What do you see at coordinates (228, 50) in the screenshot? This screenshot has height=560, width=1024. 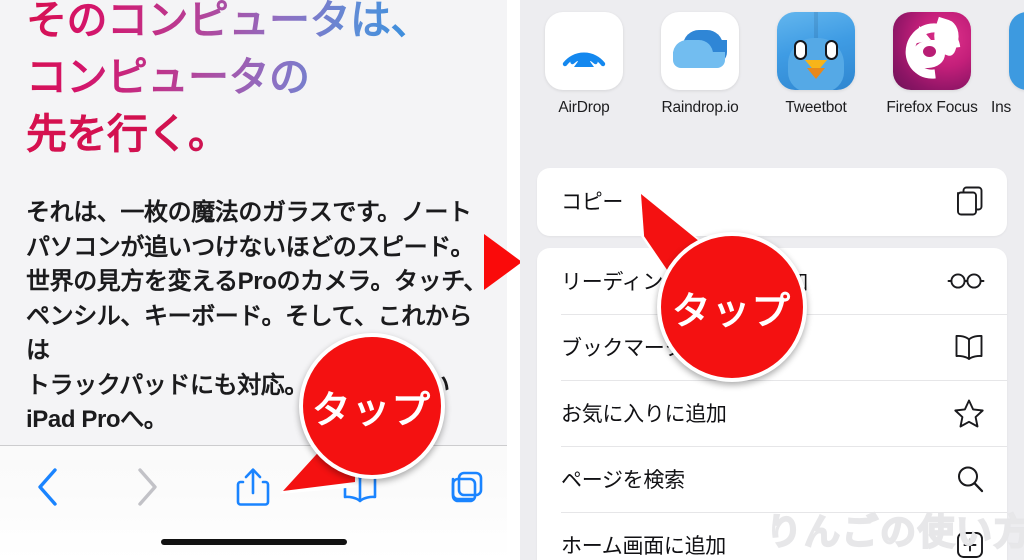 I see `headline-lines-12: そのコンピュータは、 コンピュータの` at bounding box center [228, 50].